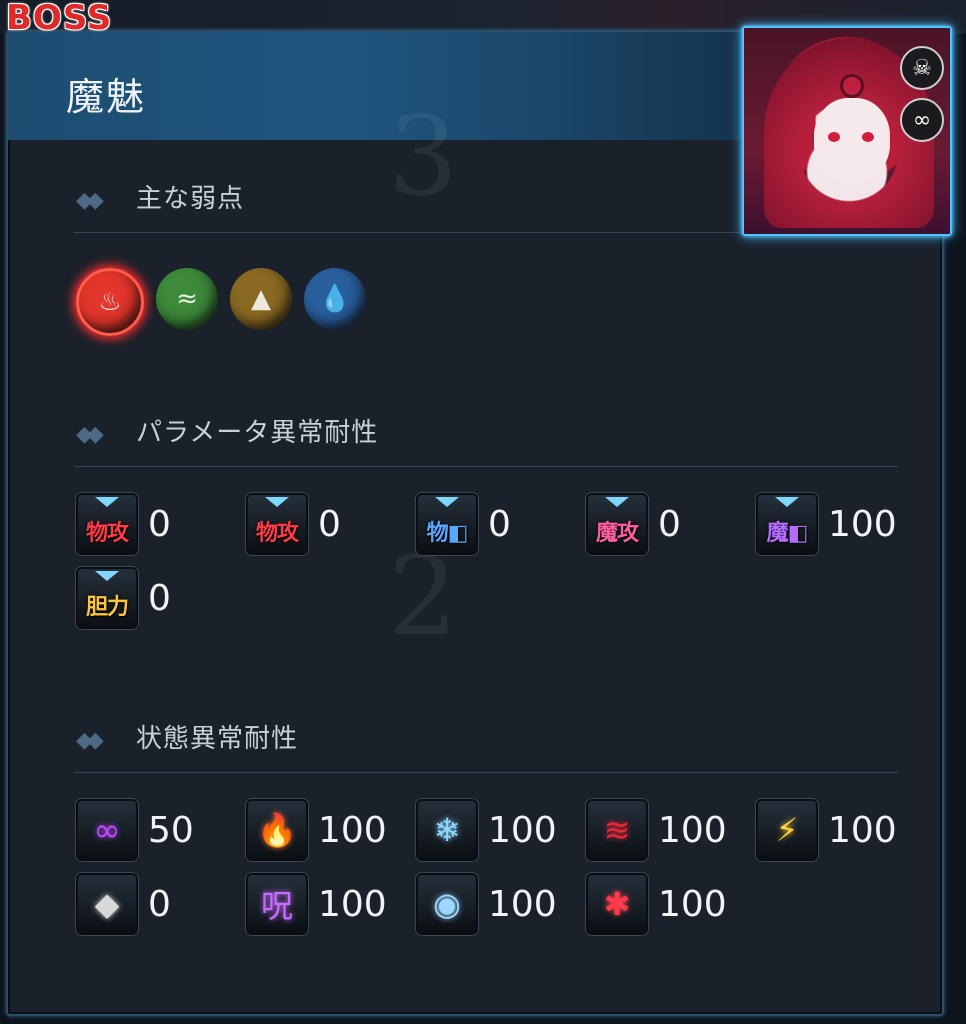 The height and width of the screenshot is (1024, 966). Describe the element at coordinates (447, 533) in the screenshot. I see `debuff-label: 物◧` at that location.